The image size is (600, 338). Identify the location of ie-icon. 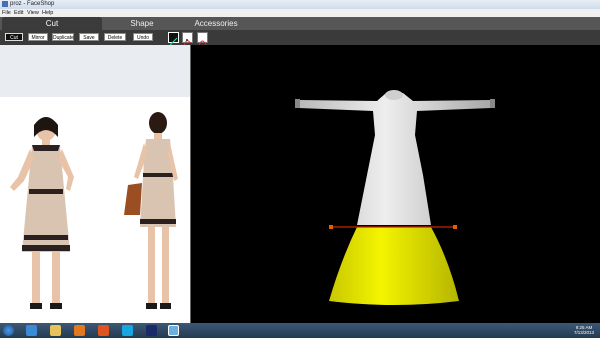
(31, 330).